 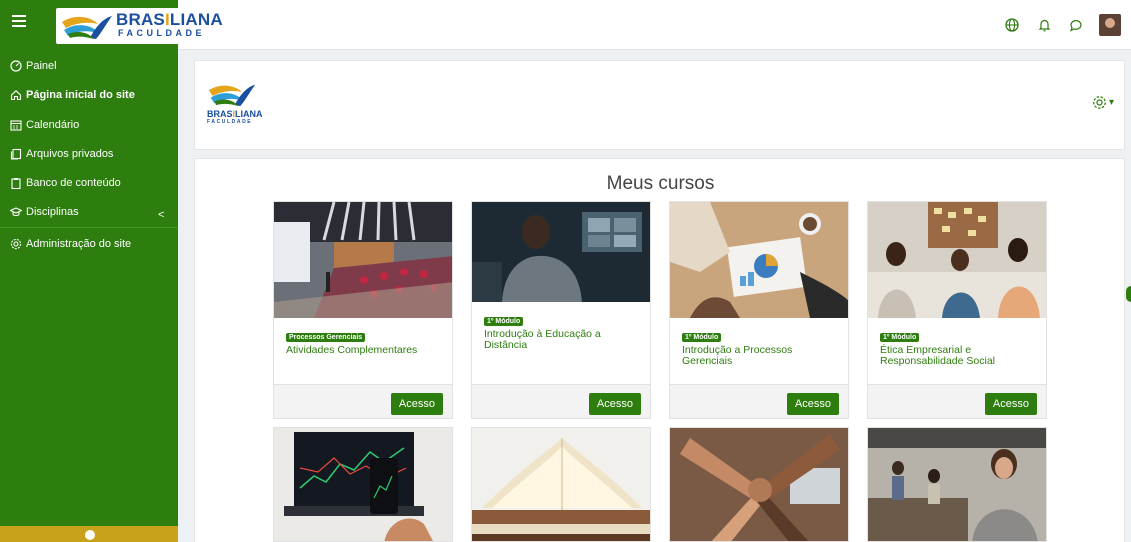 I want to click on course-image-books, so click(x=561, y=484).